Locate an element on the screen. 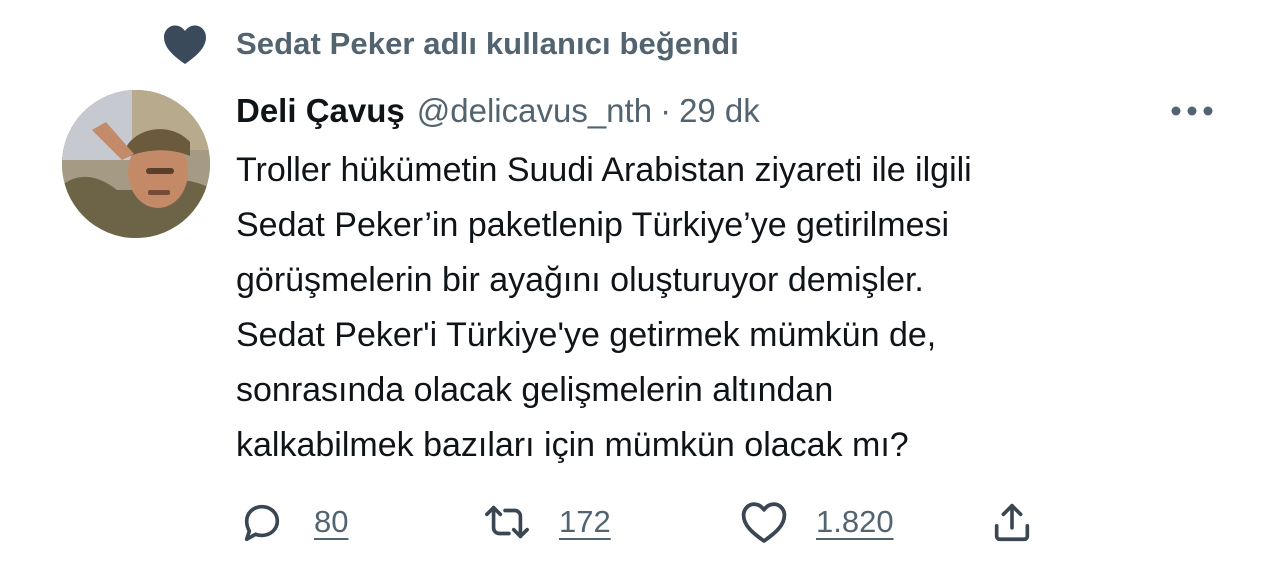  reply-count: 80 is located at coordinates (331, 522).